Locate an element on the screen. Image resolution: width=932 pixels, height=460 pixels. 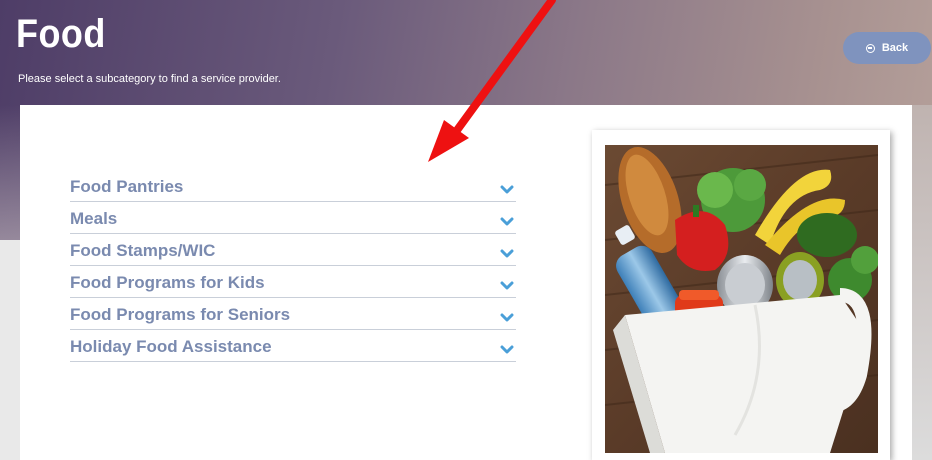
subcategory-item-food-pantries: Food Pantries is located at coordinates (293, 186).